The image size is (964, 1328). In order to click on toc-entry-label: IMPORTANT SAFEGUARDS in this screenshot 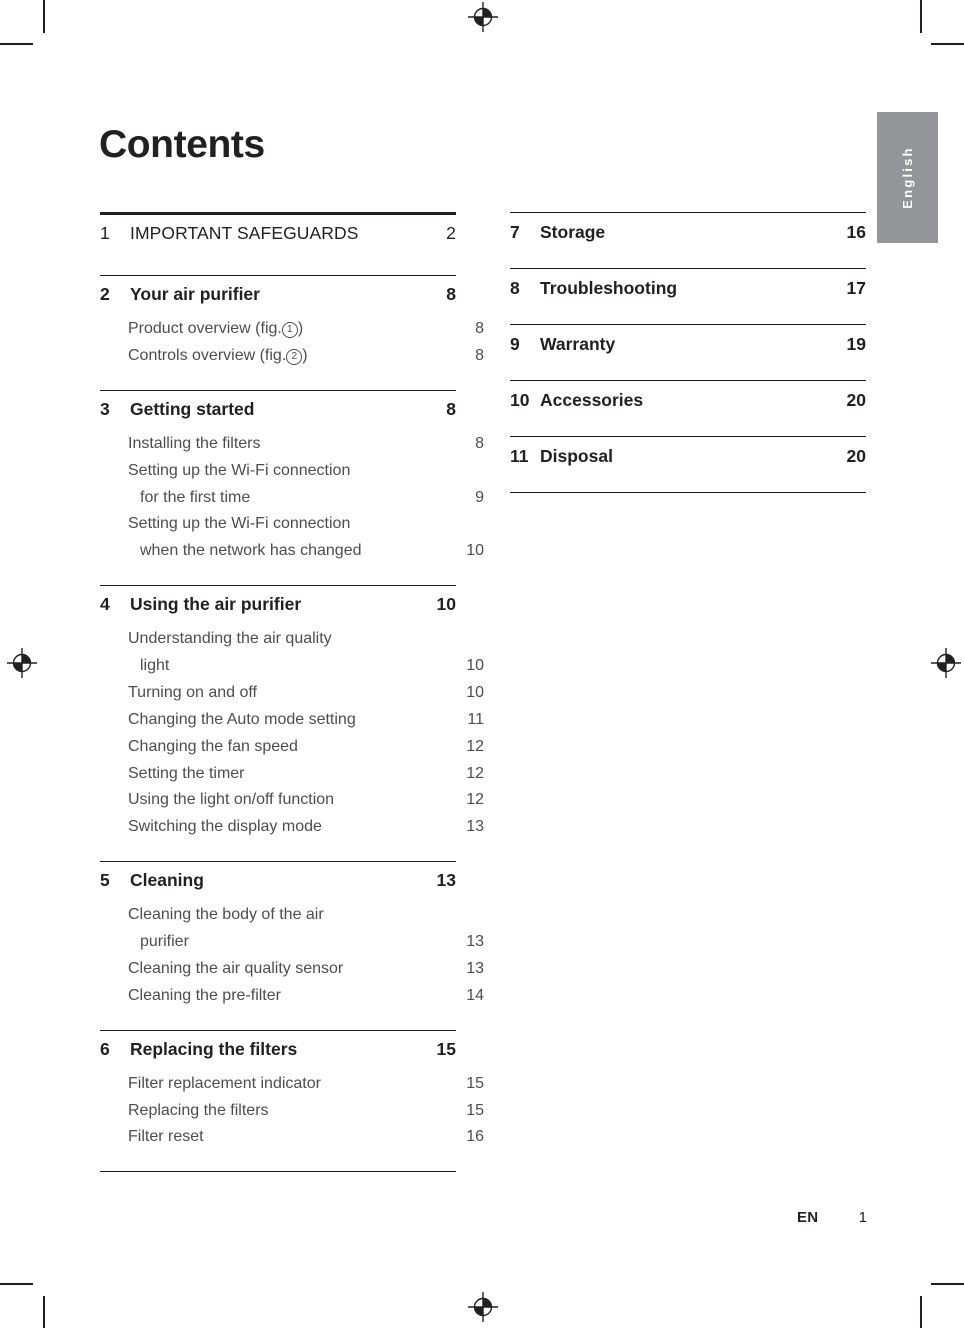, I will do `click(244, 233)`.